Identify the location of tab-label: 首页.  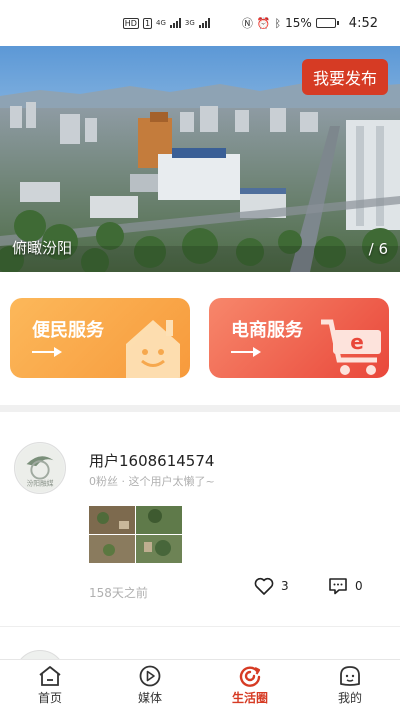
(49, 698).